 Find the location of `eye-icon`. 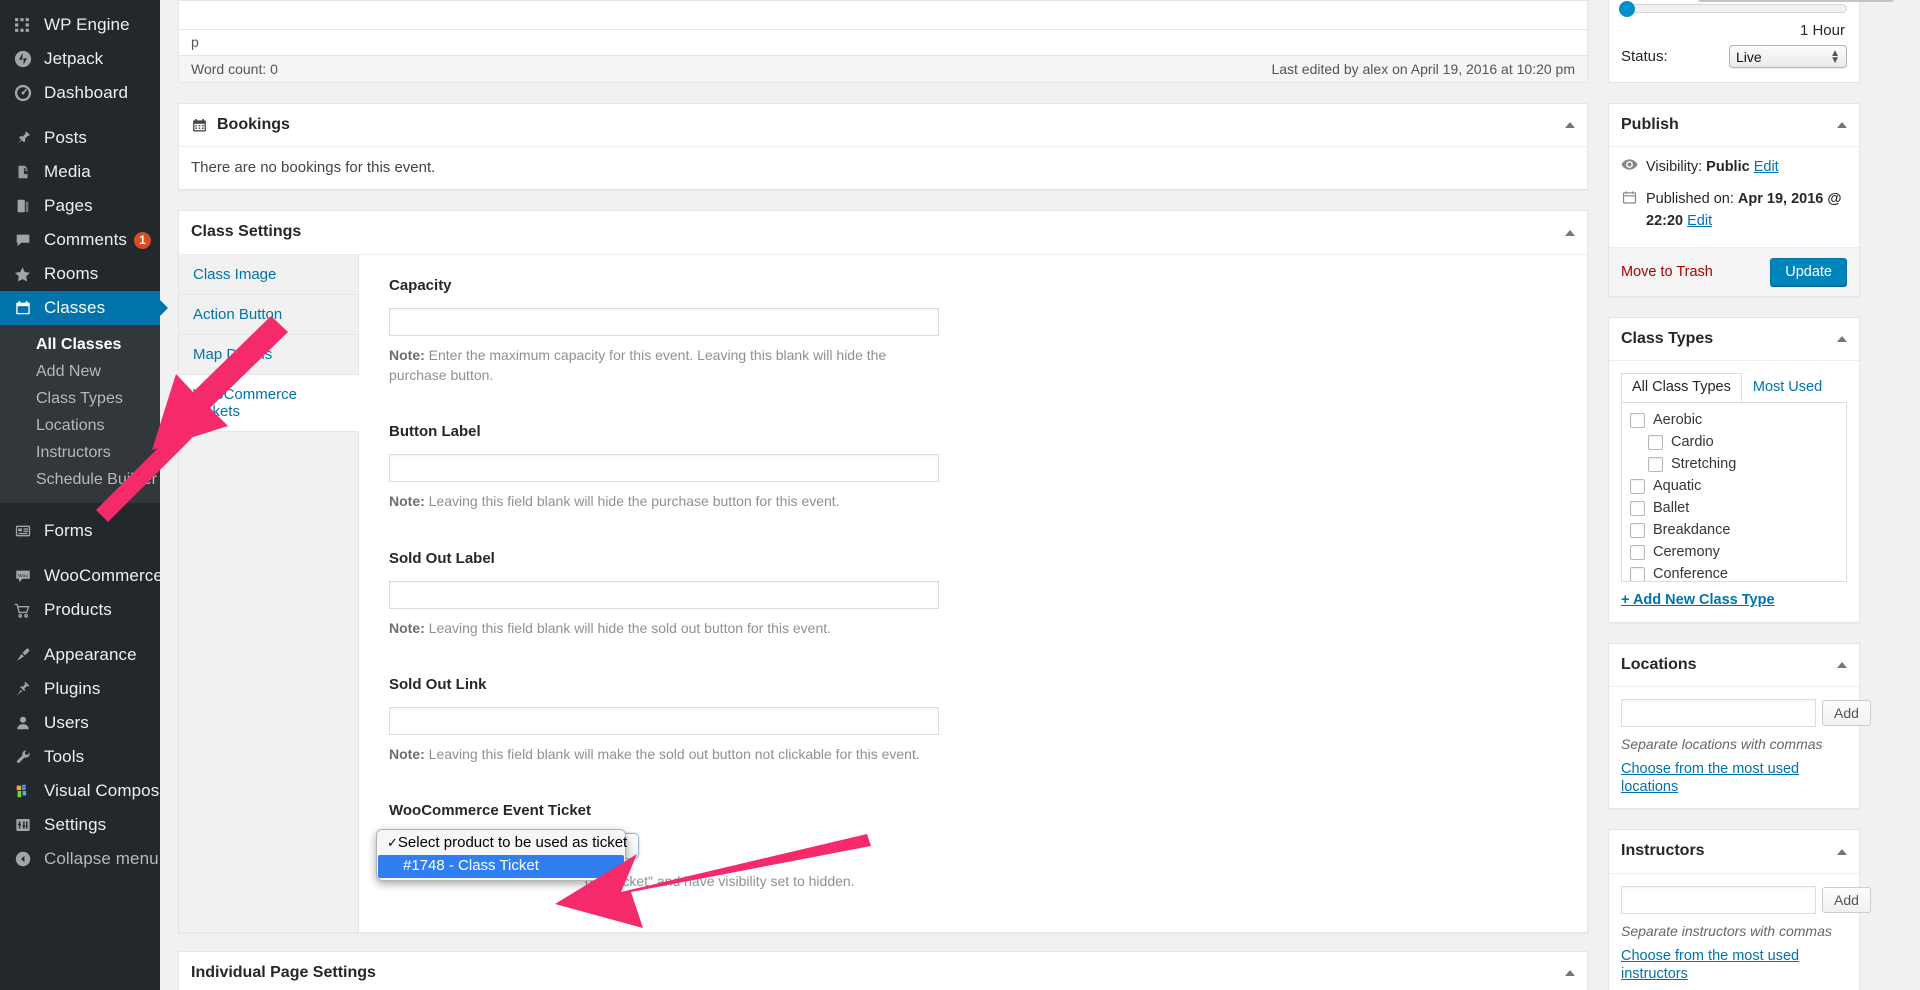

eye-icon is located at coordinates (1630, 168).